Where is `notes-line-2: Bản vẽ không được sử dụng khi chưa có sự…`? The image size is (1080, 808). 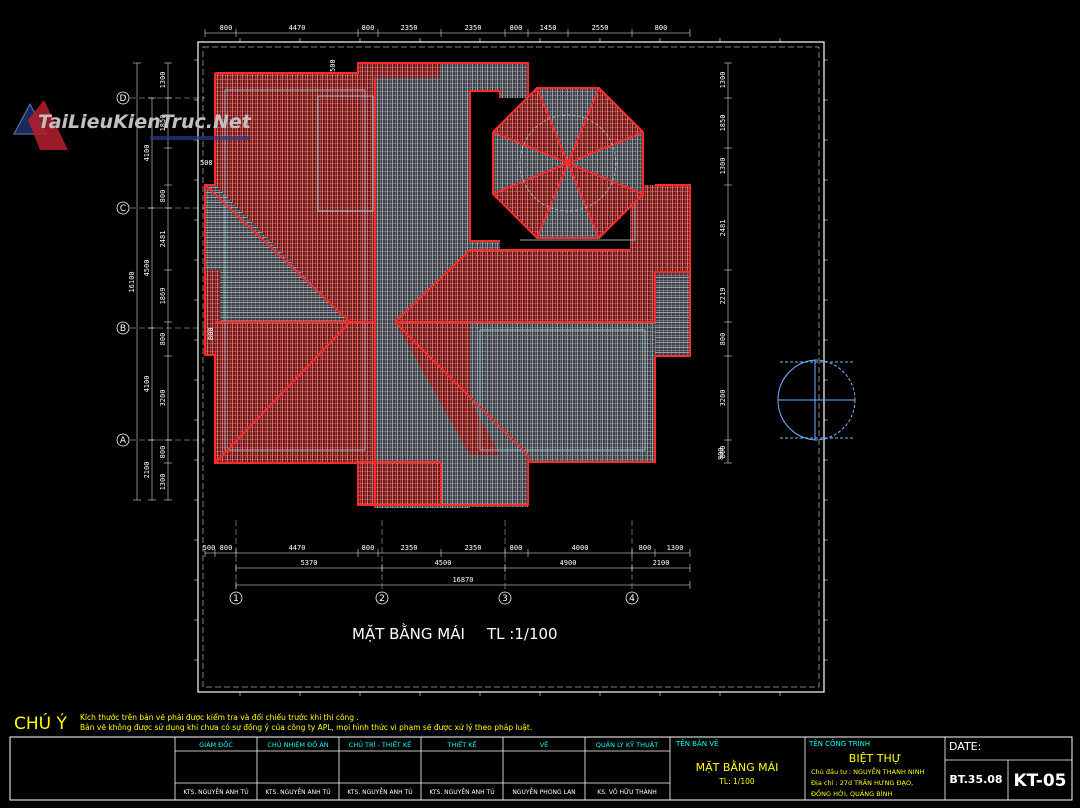 notes-line-2: Bản vẽ không được sử dụng khi chưa có sự… is located at coordinates (306, 727).